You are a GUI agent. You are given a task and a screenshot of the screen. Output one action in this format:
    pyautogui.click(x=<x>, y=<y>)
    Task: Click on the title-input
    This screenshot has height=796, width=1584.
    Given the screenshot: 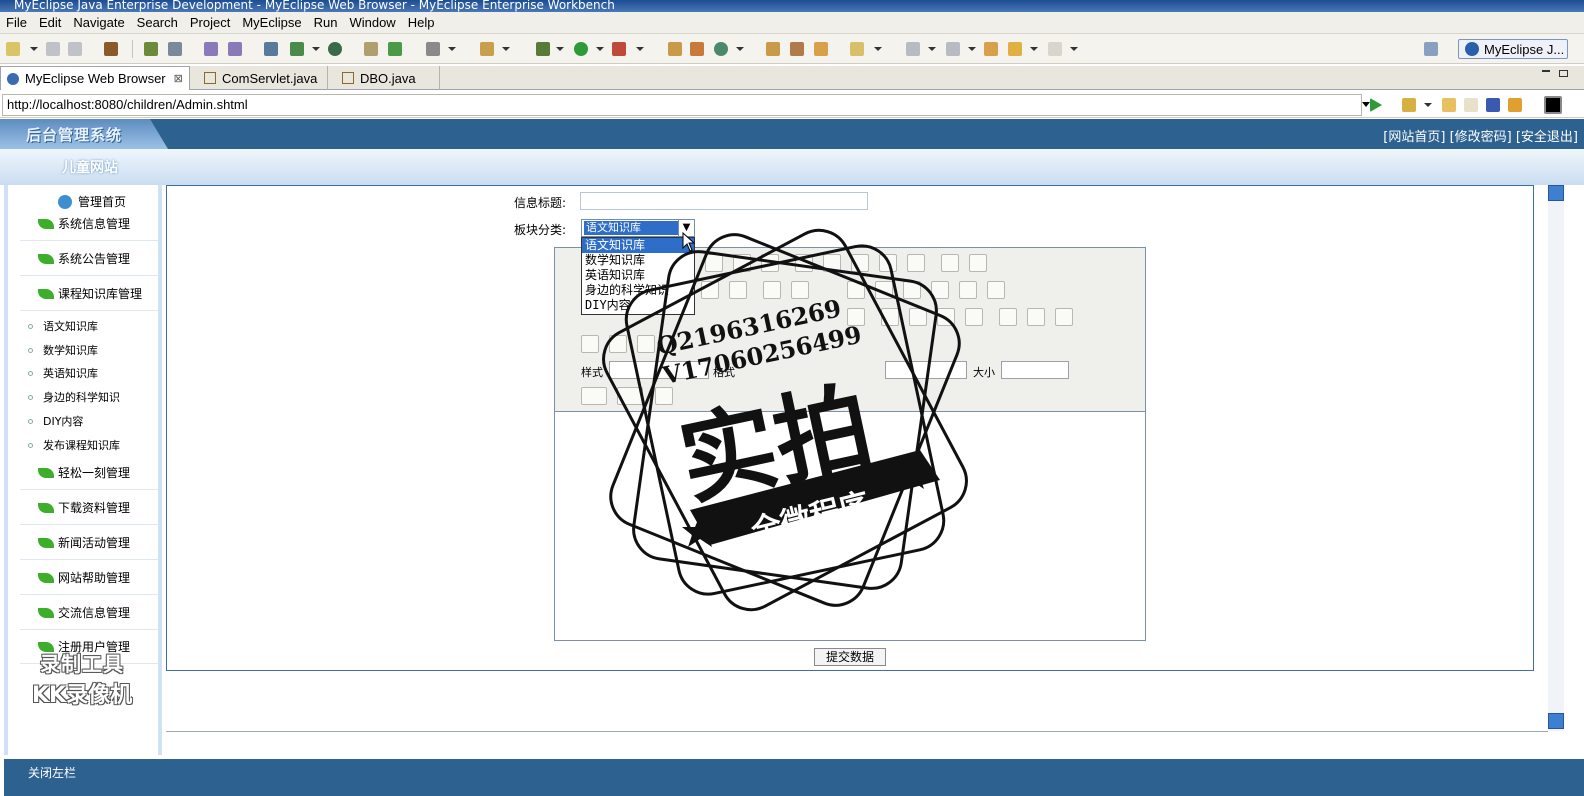 What is the action you would take?
    pyautogui.click(x=724, y=201)
    